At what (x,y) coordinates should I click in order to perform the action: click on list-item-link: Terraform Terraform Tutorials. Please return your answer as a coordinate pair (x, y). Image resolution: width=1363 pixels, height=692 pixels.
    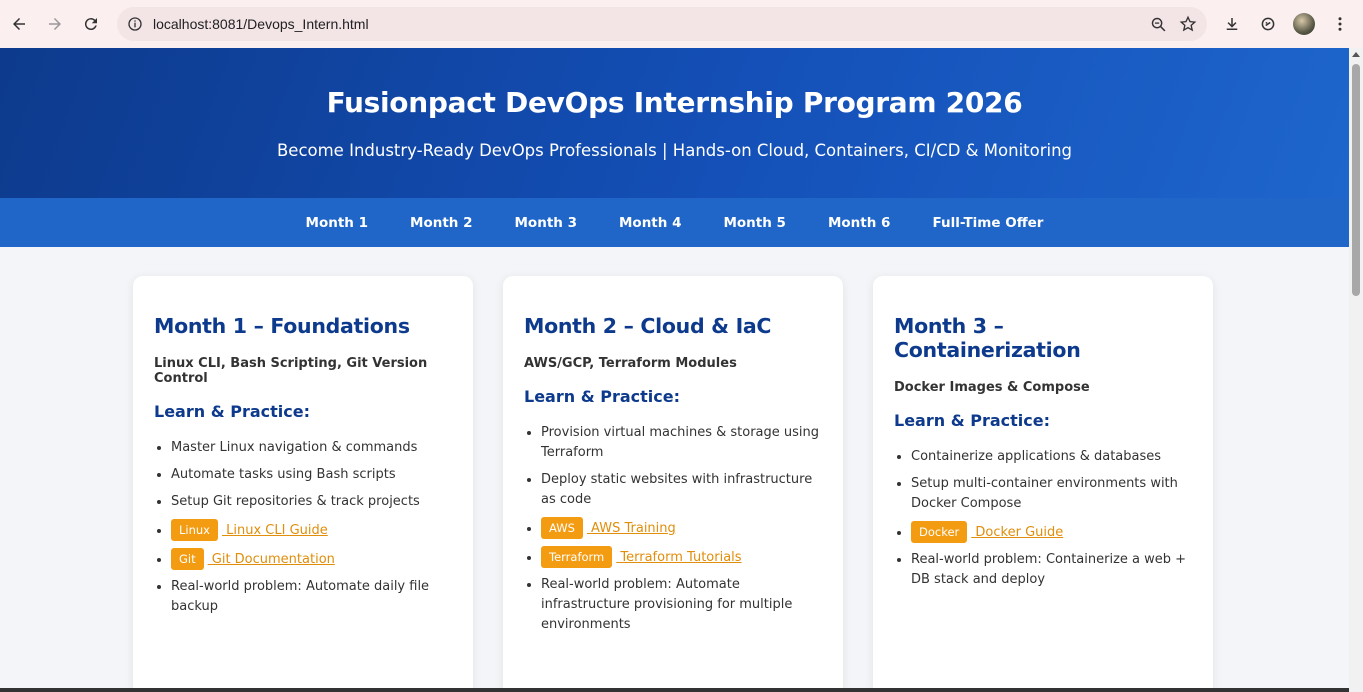
    Looking at the image, I should click on (681, 557).